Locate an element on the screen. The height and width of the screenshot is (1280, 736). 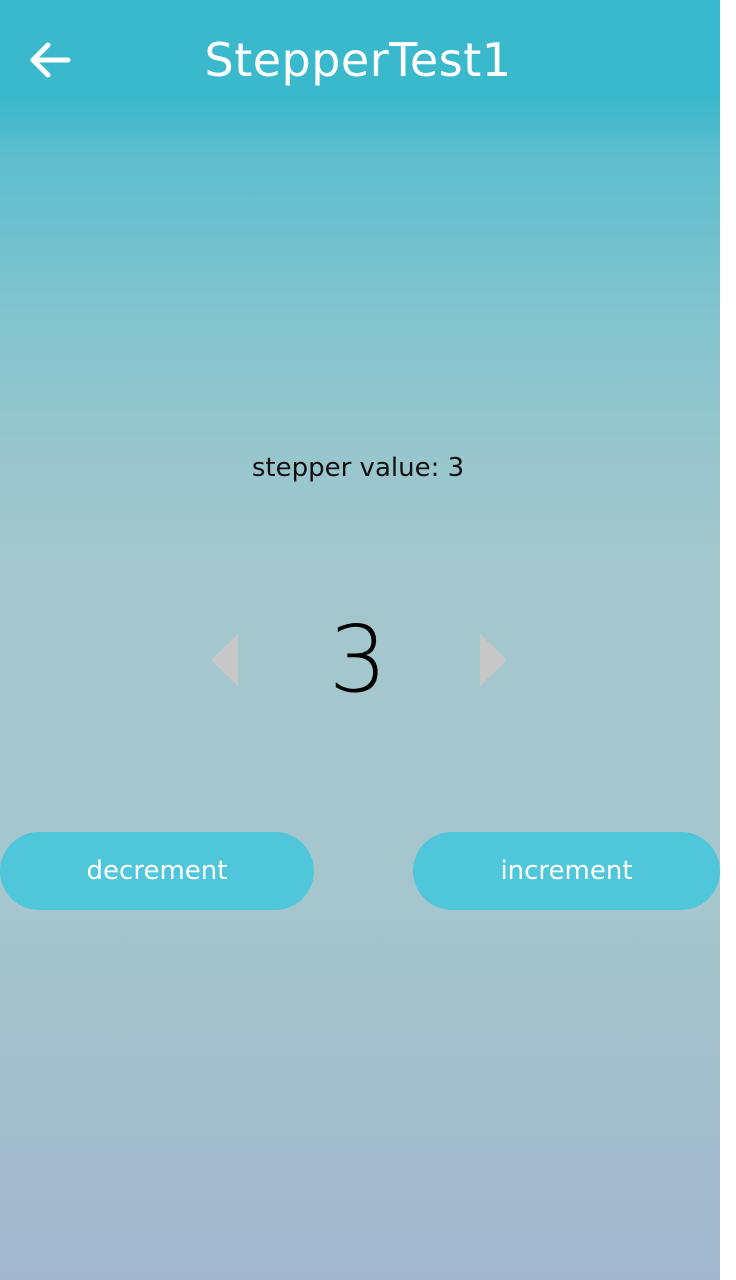
page-title: StepperTest1 is located at coordinates (358, 60).